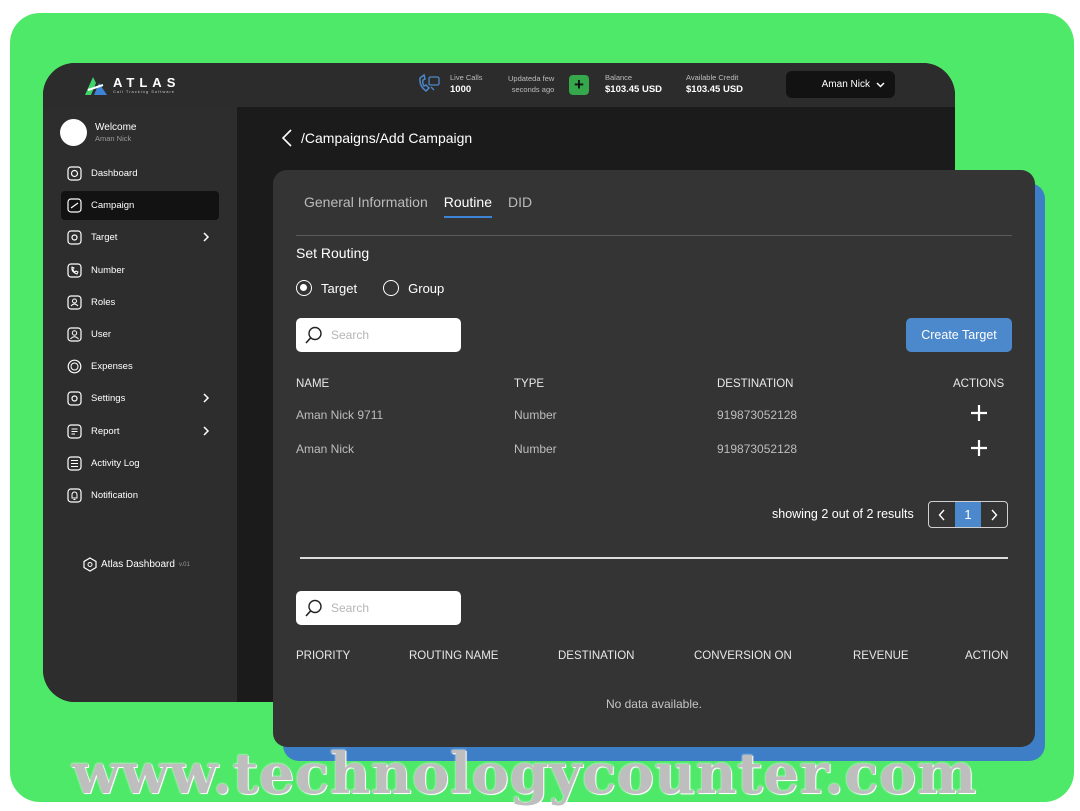 This screenshot has width=1080, height=811. Describe the element at coordinates (73, 132) in the screenshot. I see `avatar` at that location.